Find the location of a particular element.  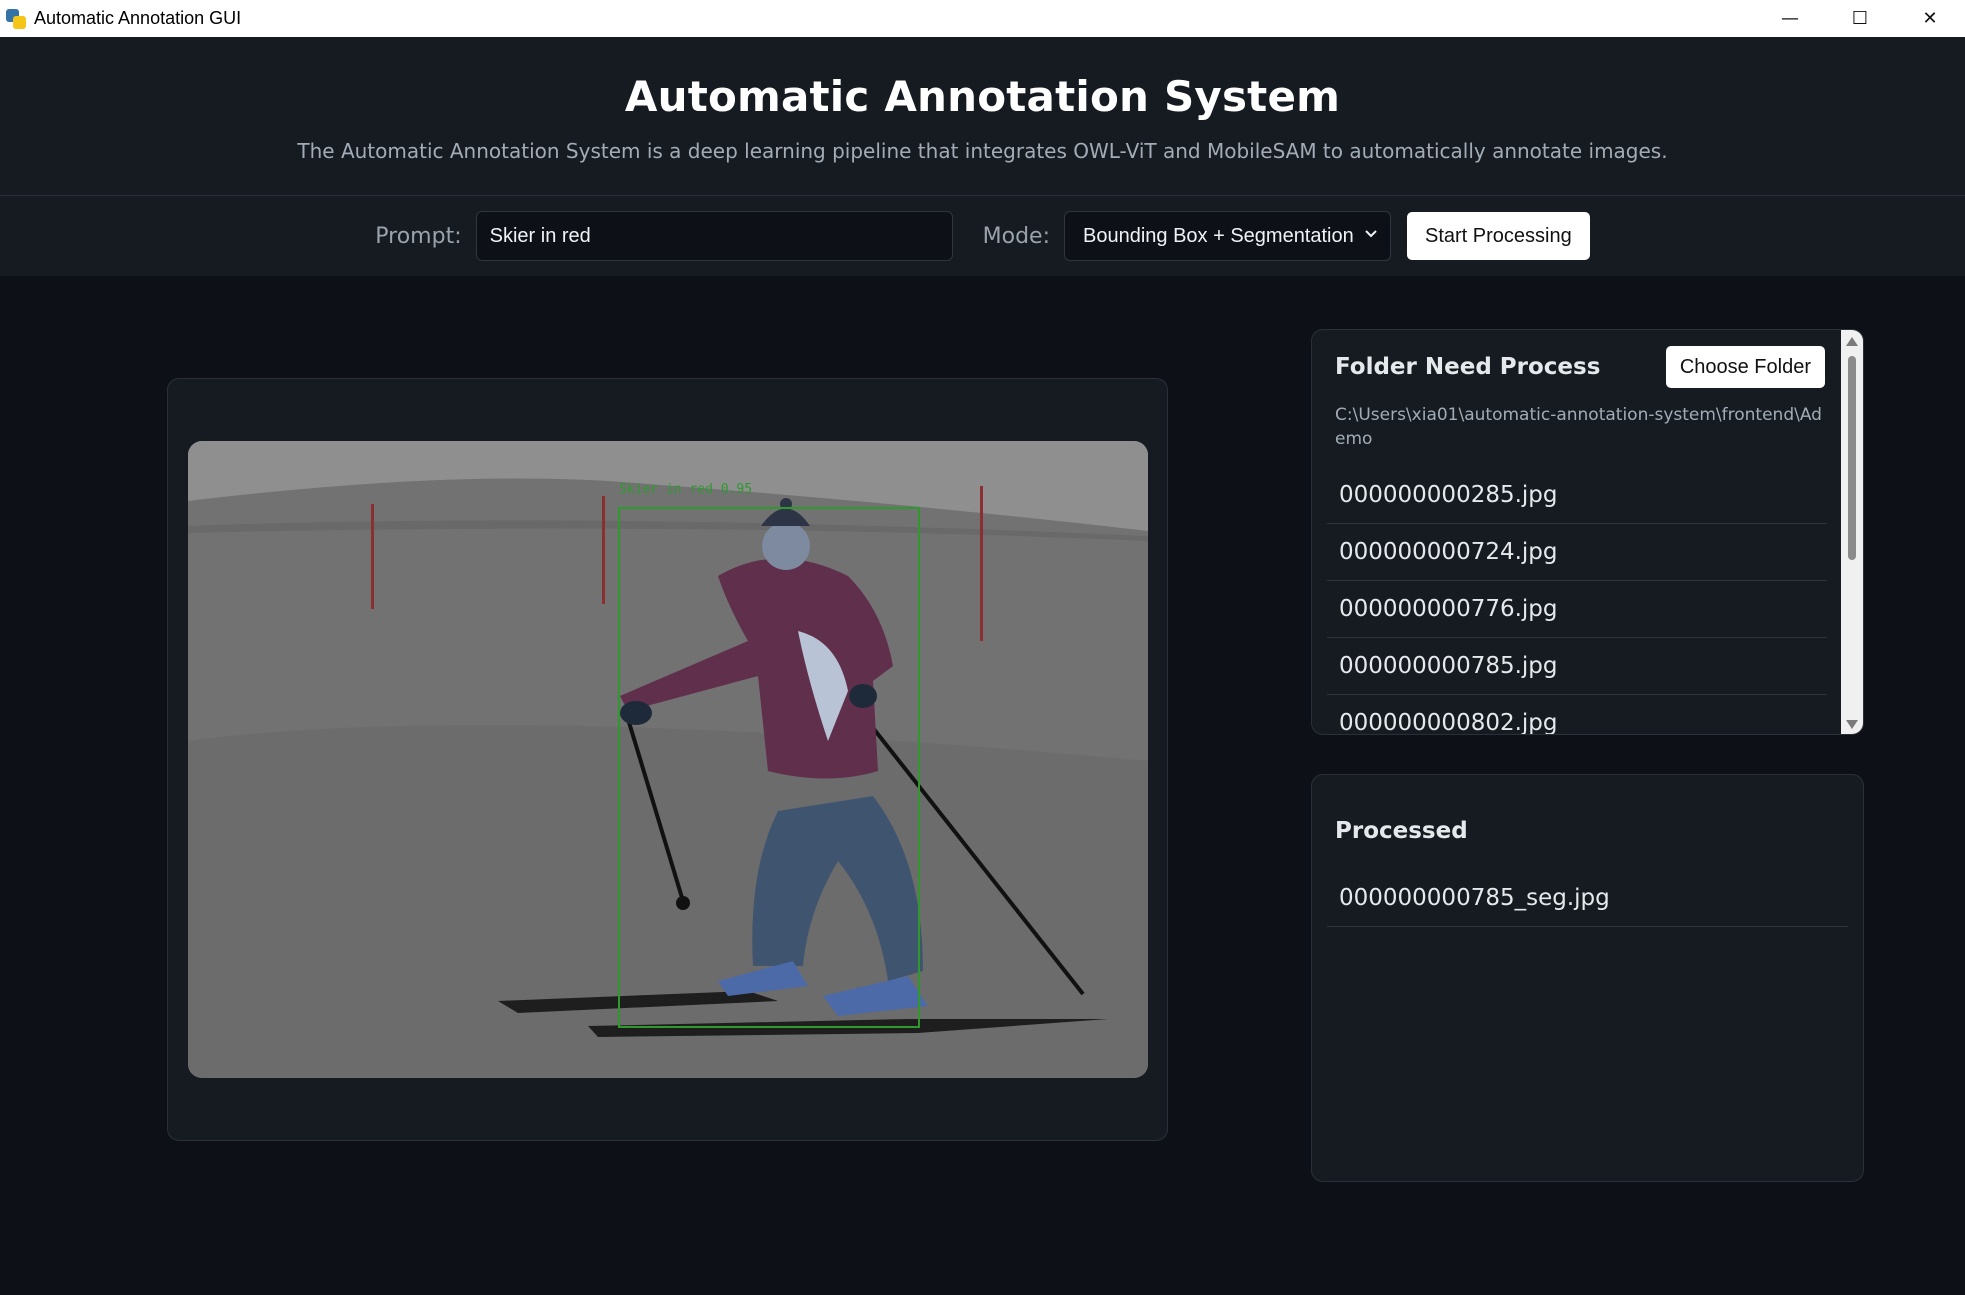

processed-panel-title: Processed is located at coordinates (1401, 831).